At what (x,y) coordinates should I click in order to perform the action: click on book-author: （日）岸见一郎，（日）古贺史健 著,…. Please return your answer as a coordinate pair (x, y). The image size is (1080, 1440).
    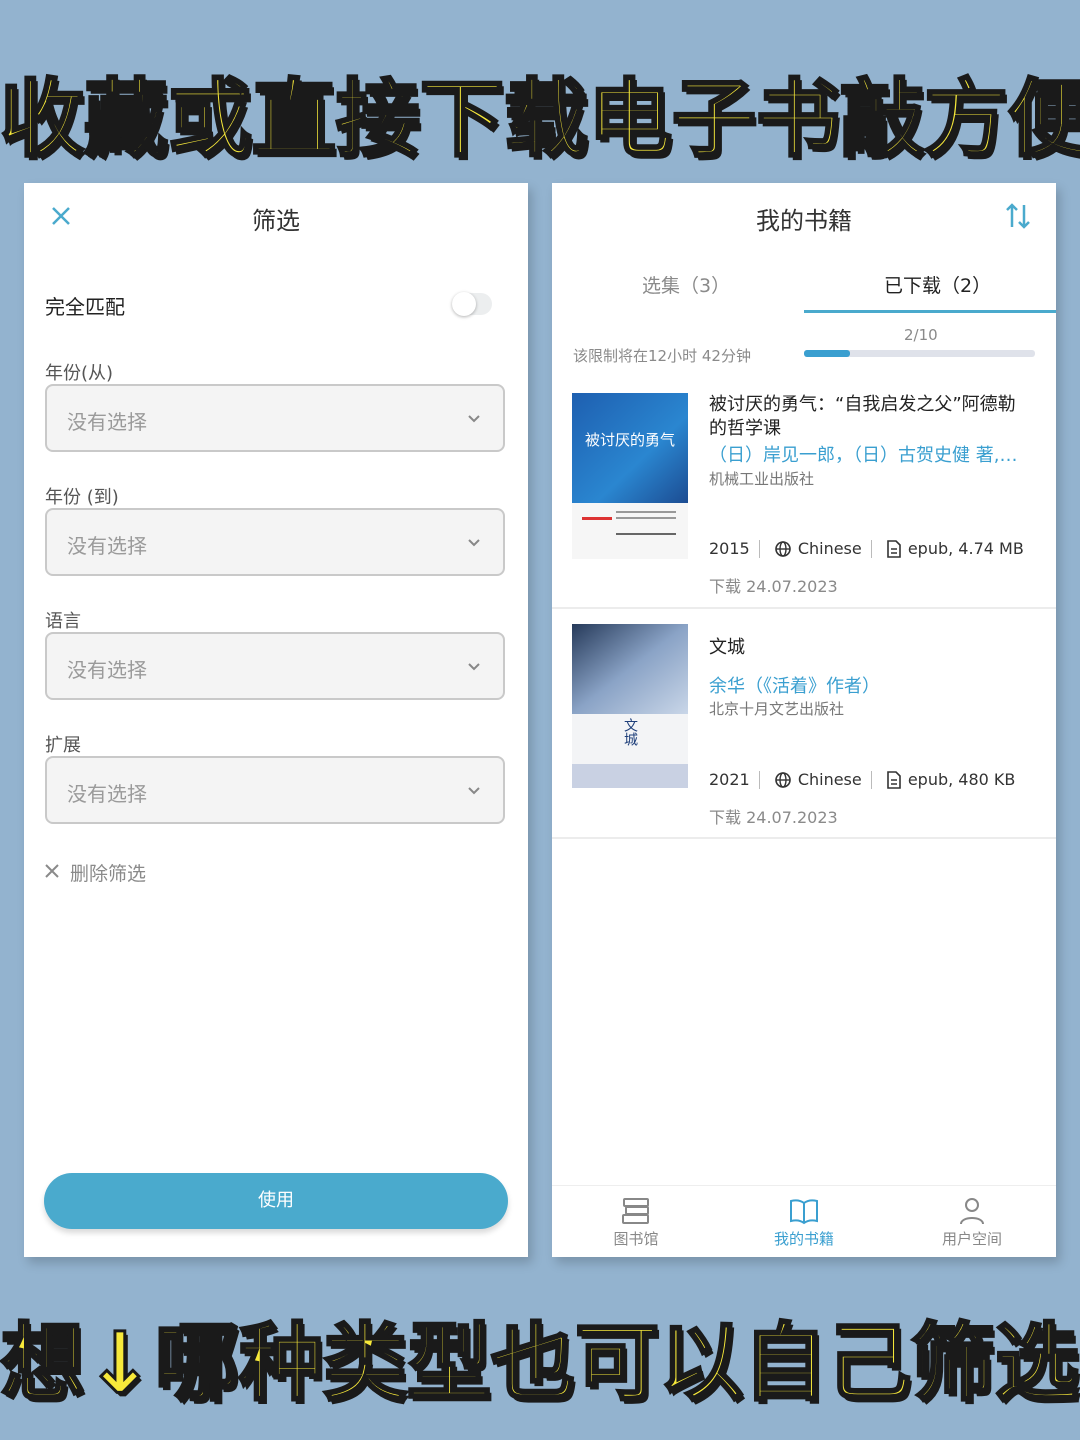
    Looking at the image, I should click on (869, 454).